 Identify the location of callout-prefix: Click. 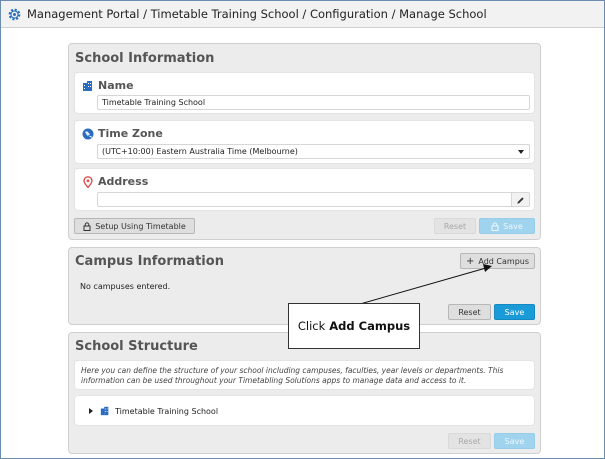
(311, 326).